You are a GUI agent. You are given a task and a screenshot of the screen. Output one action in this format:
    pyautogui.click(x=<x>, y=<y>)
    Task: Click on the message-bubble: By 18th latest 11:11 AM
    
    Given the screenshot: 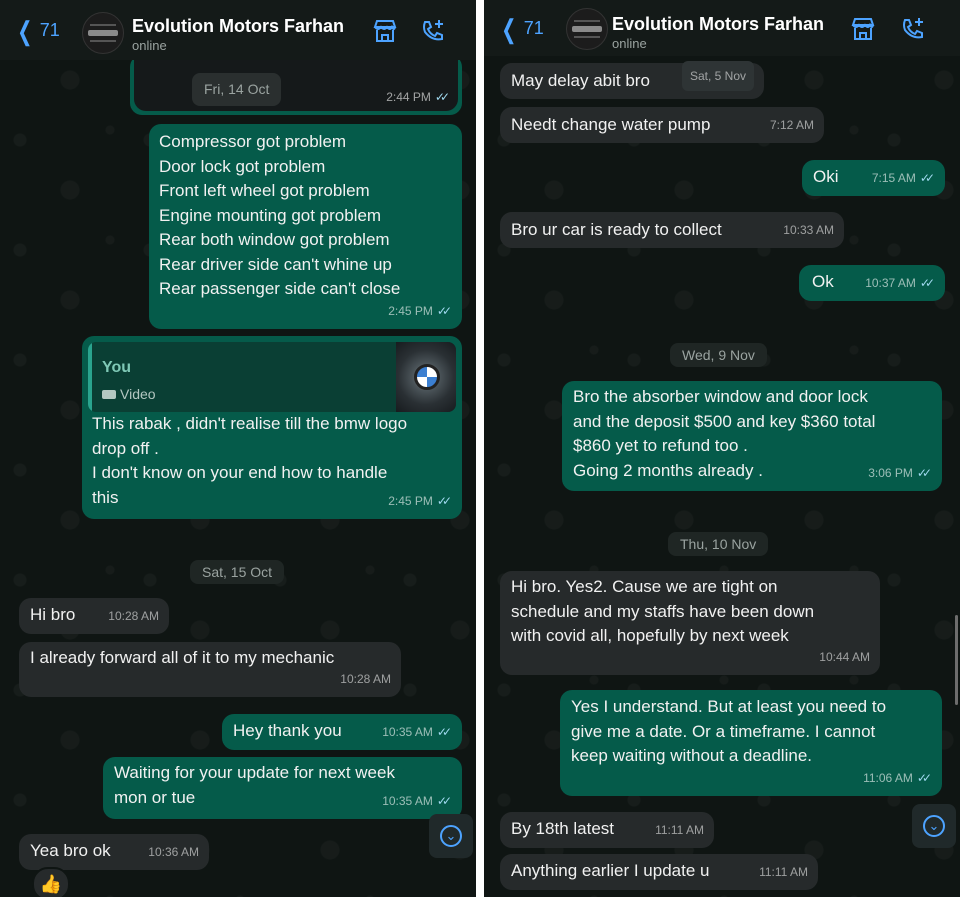 What is the action you would take?
    pyautogui.click(x=607, y=830)
    